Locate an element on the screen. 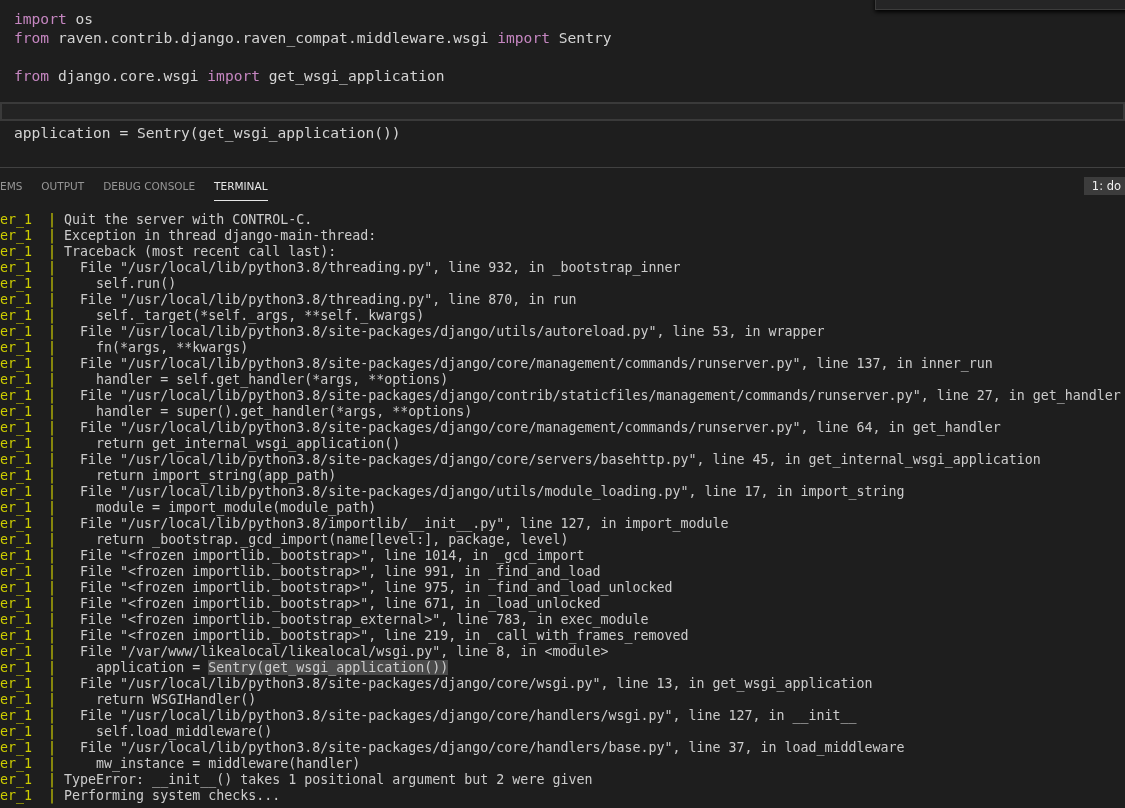  terminal-line: er_1 | Traceback (most recent call last): is located at coordinates (169, 252).